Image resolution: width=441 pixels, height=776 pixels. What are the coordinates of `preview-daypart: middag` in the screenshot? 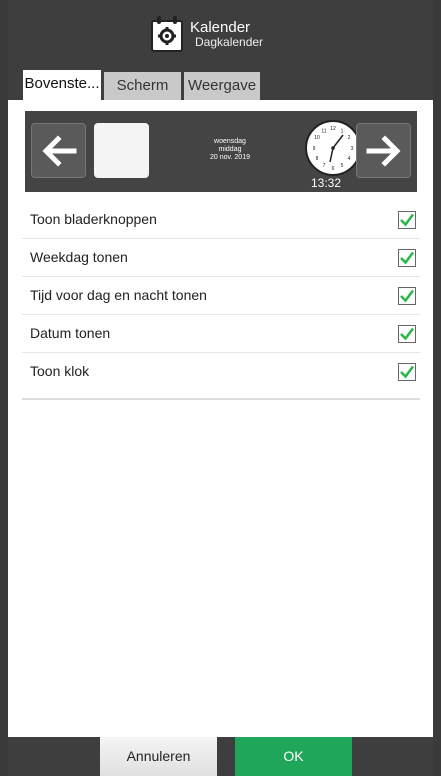 It's located at (230, 149).